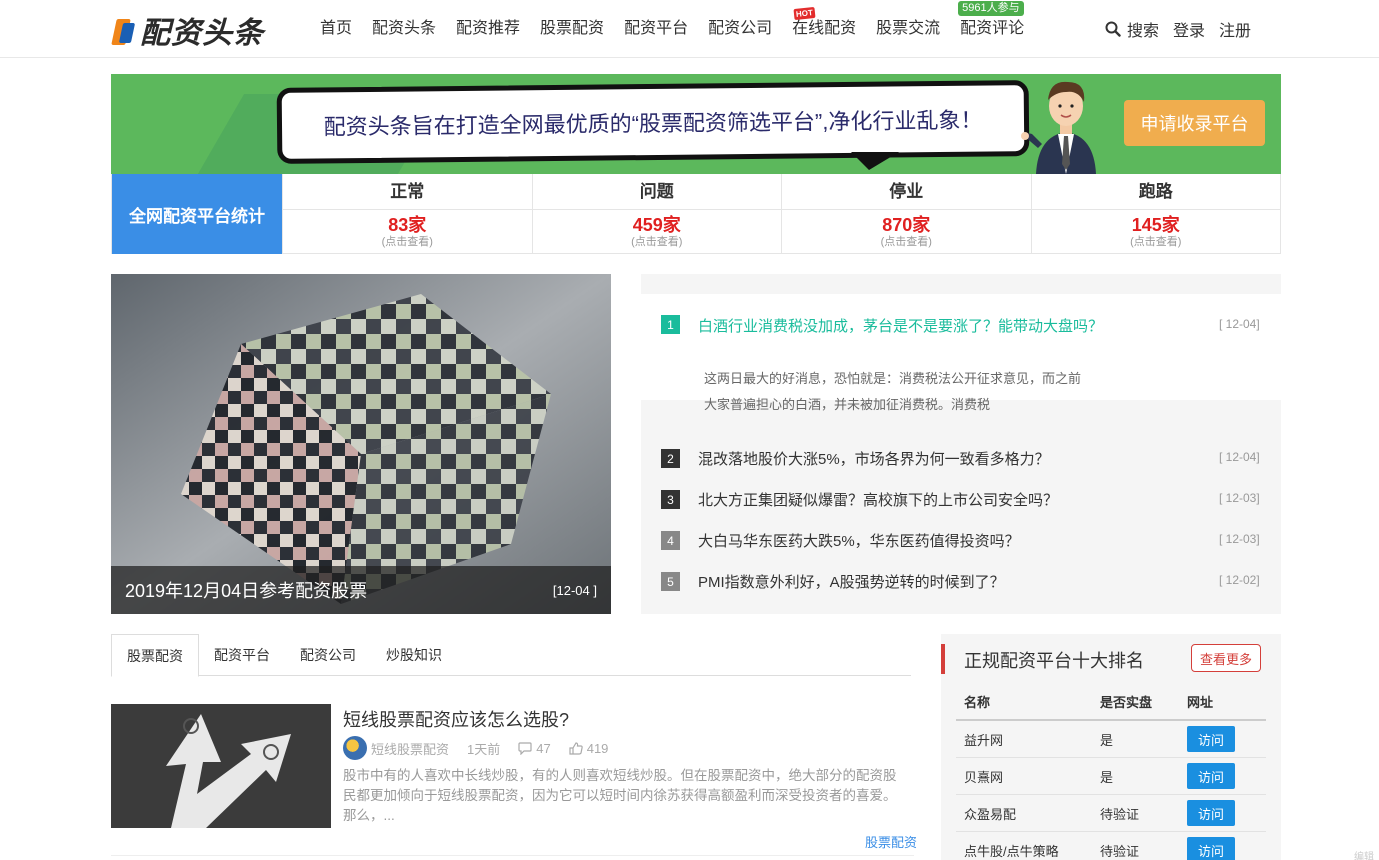 This screenshot has height=860, width=1379. I want to click on headline-title: PMI指数意外利好，A股强势逆转的时候到了？, so click(851, 581).